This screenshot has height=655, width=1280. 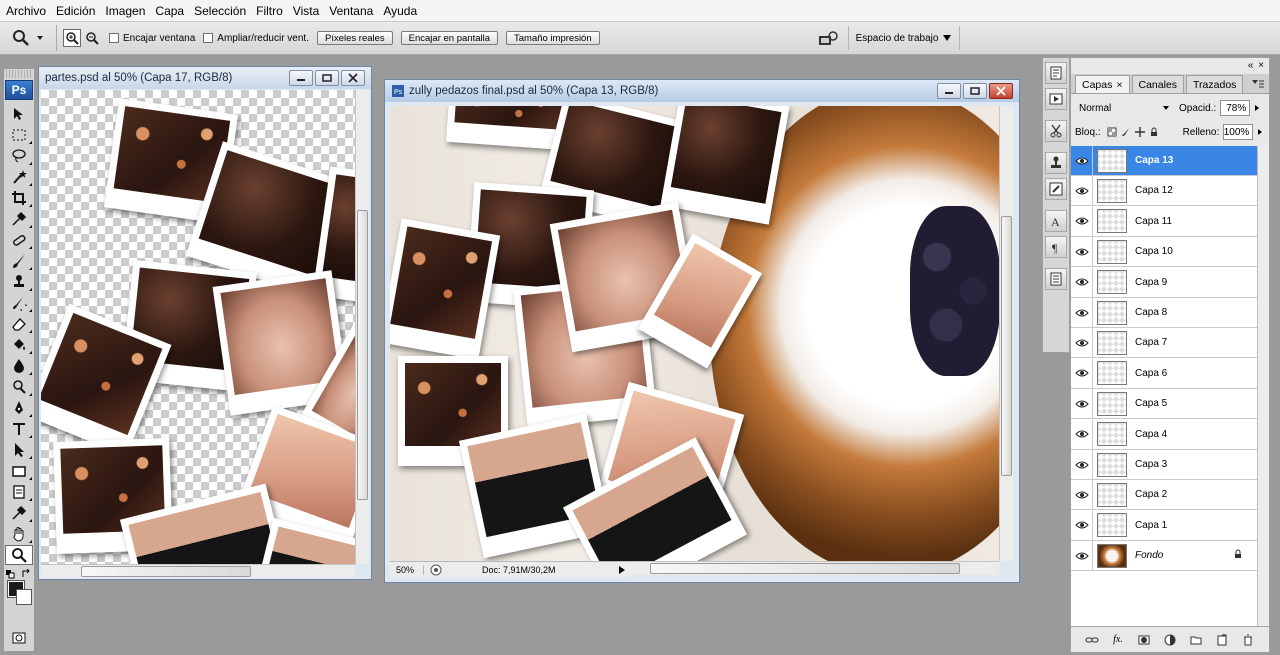 What do you see at coordinates (354, 38) in the screenshot?
I see `actual-pixels-button: Píxeles reales` at bounding box center [354, 38].